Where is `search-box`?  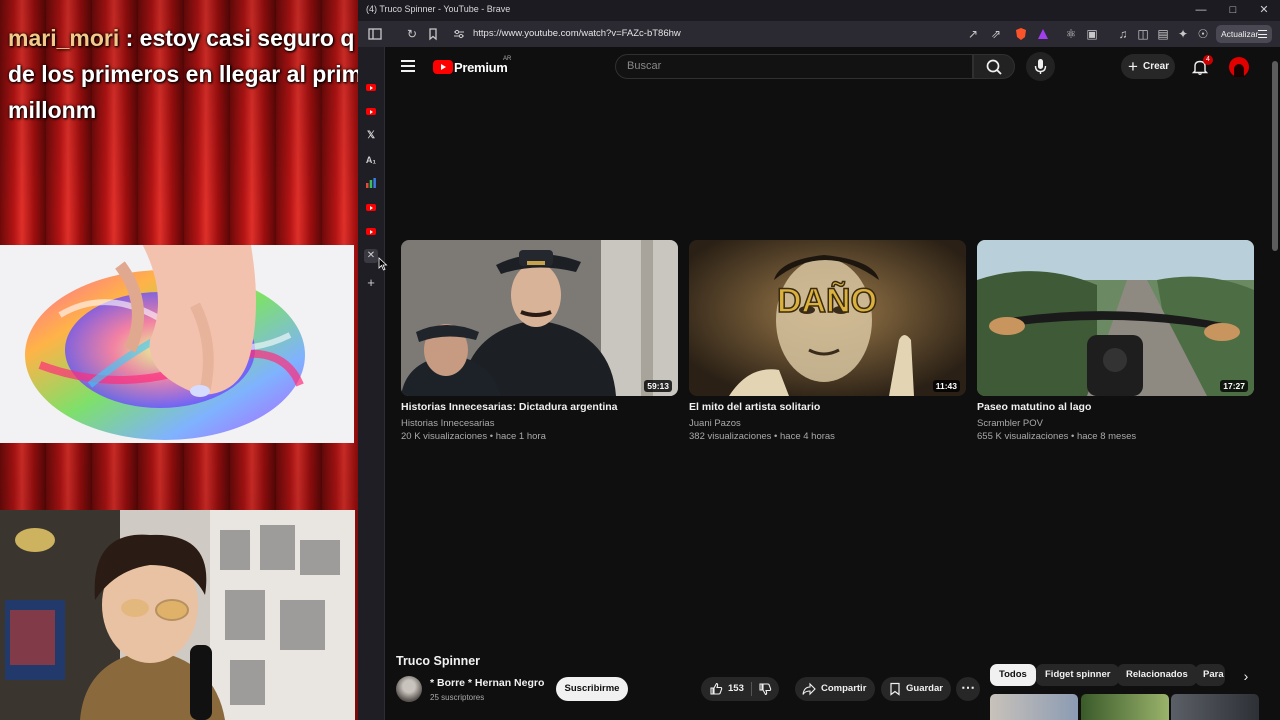 search-box is located at coordinates (794, 66).